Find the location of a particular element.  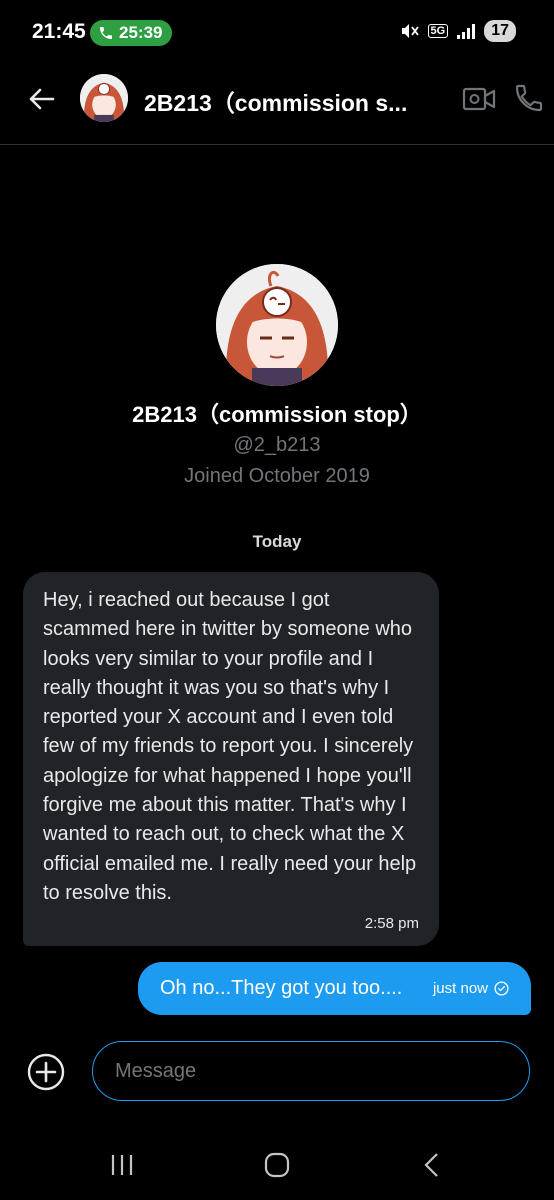

status-icons: 5G 17 is located at coordinates (458, 31).